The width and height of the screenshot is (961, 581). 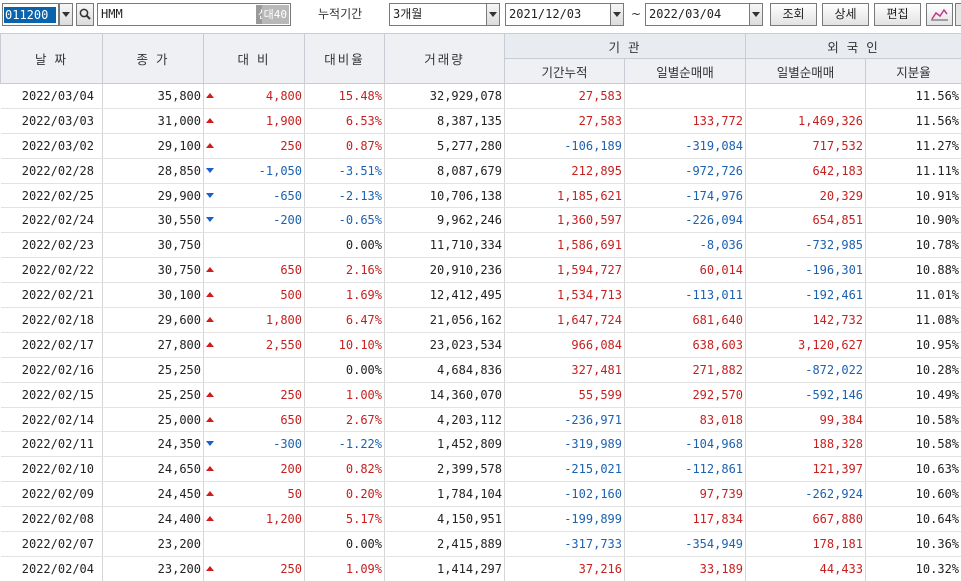 I want to click on cell-foreign-daily-value: -732,985, so click(x=834, y=245).